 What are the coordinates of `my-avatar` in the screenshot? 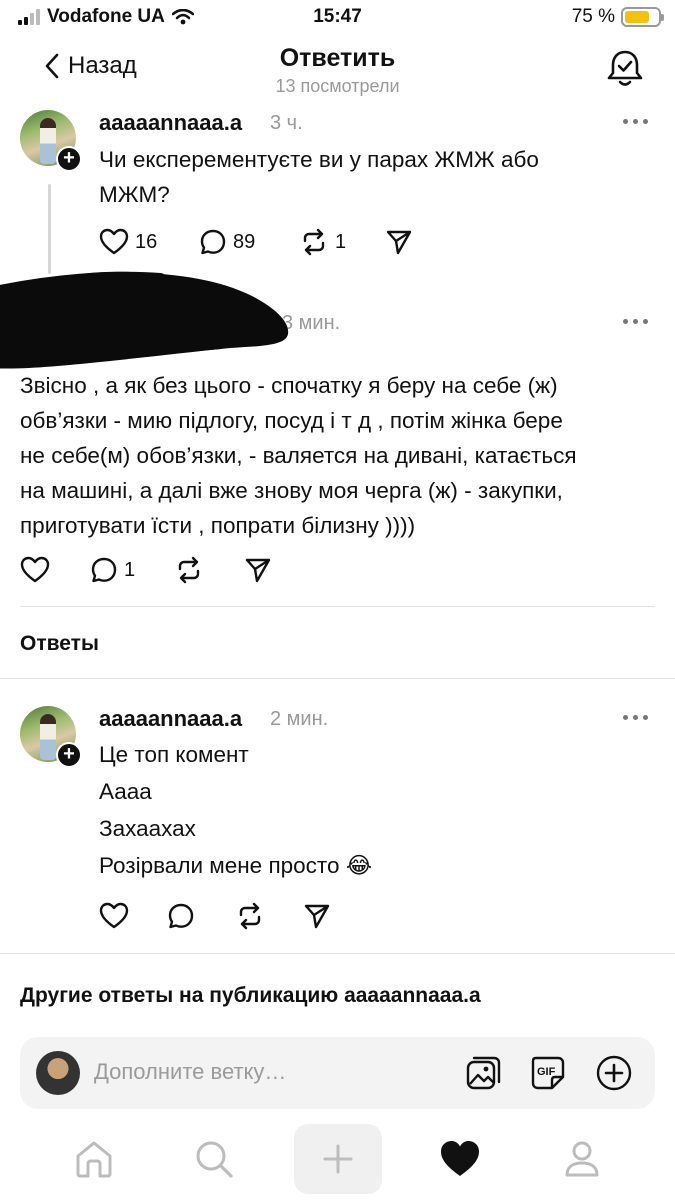 It's located at (58, 1073).